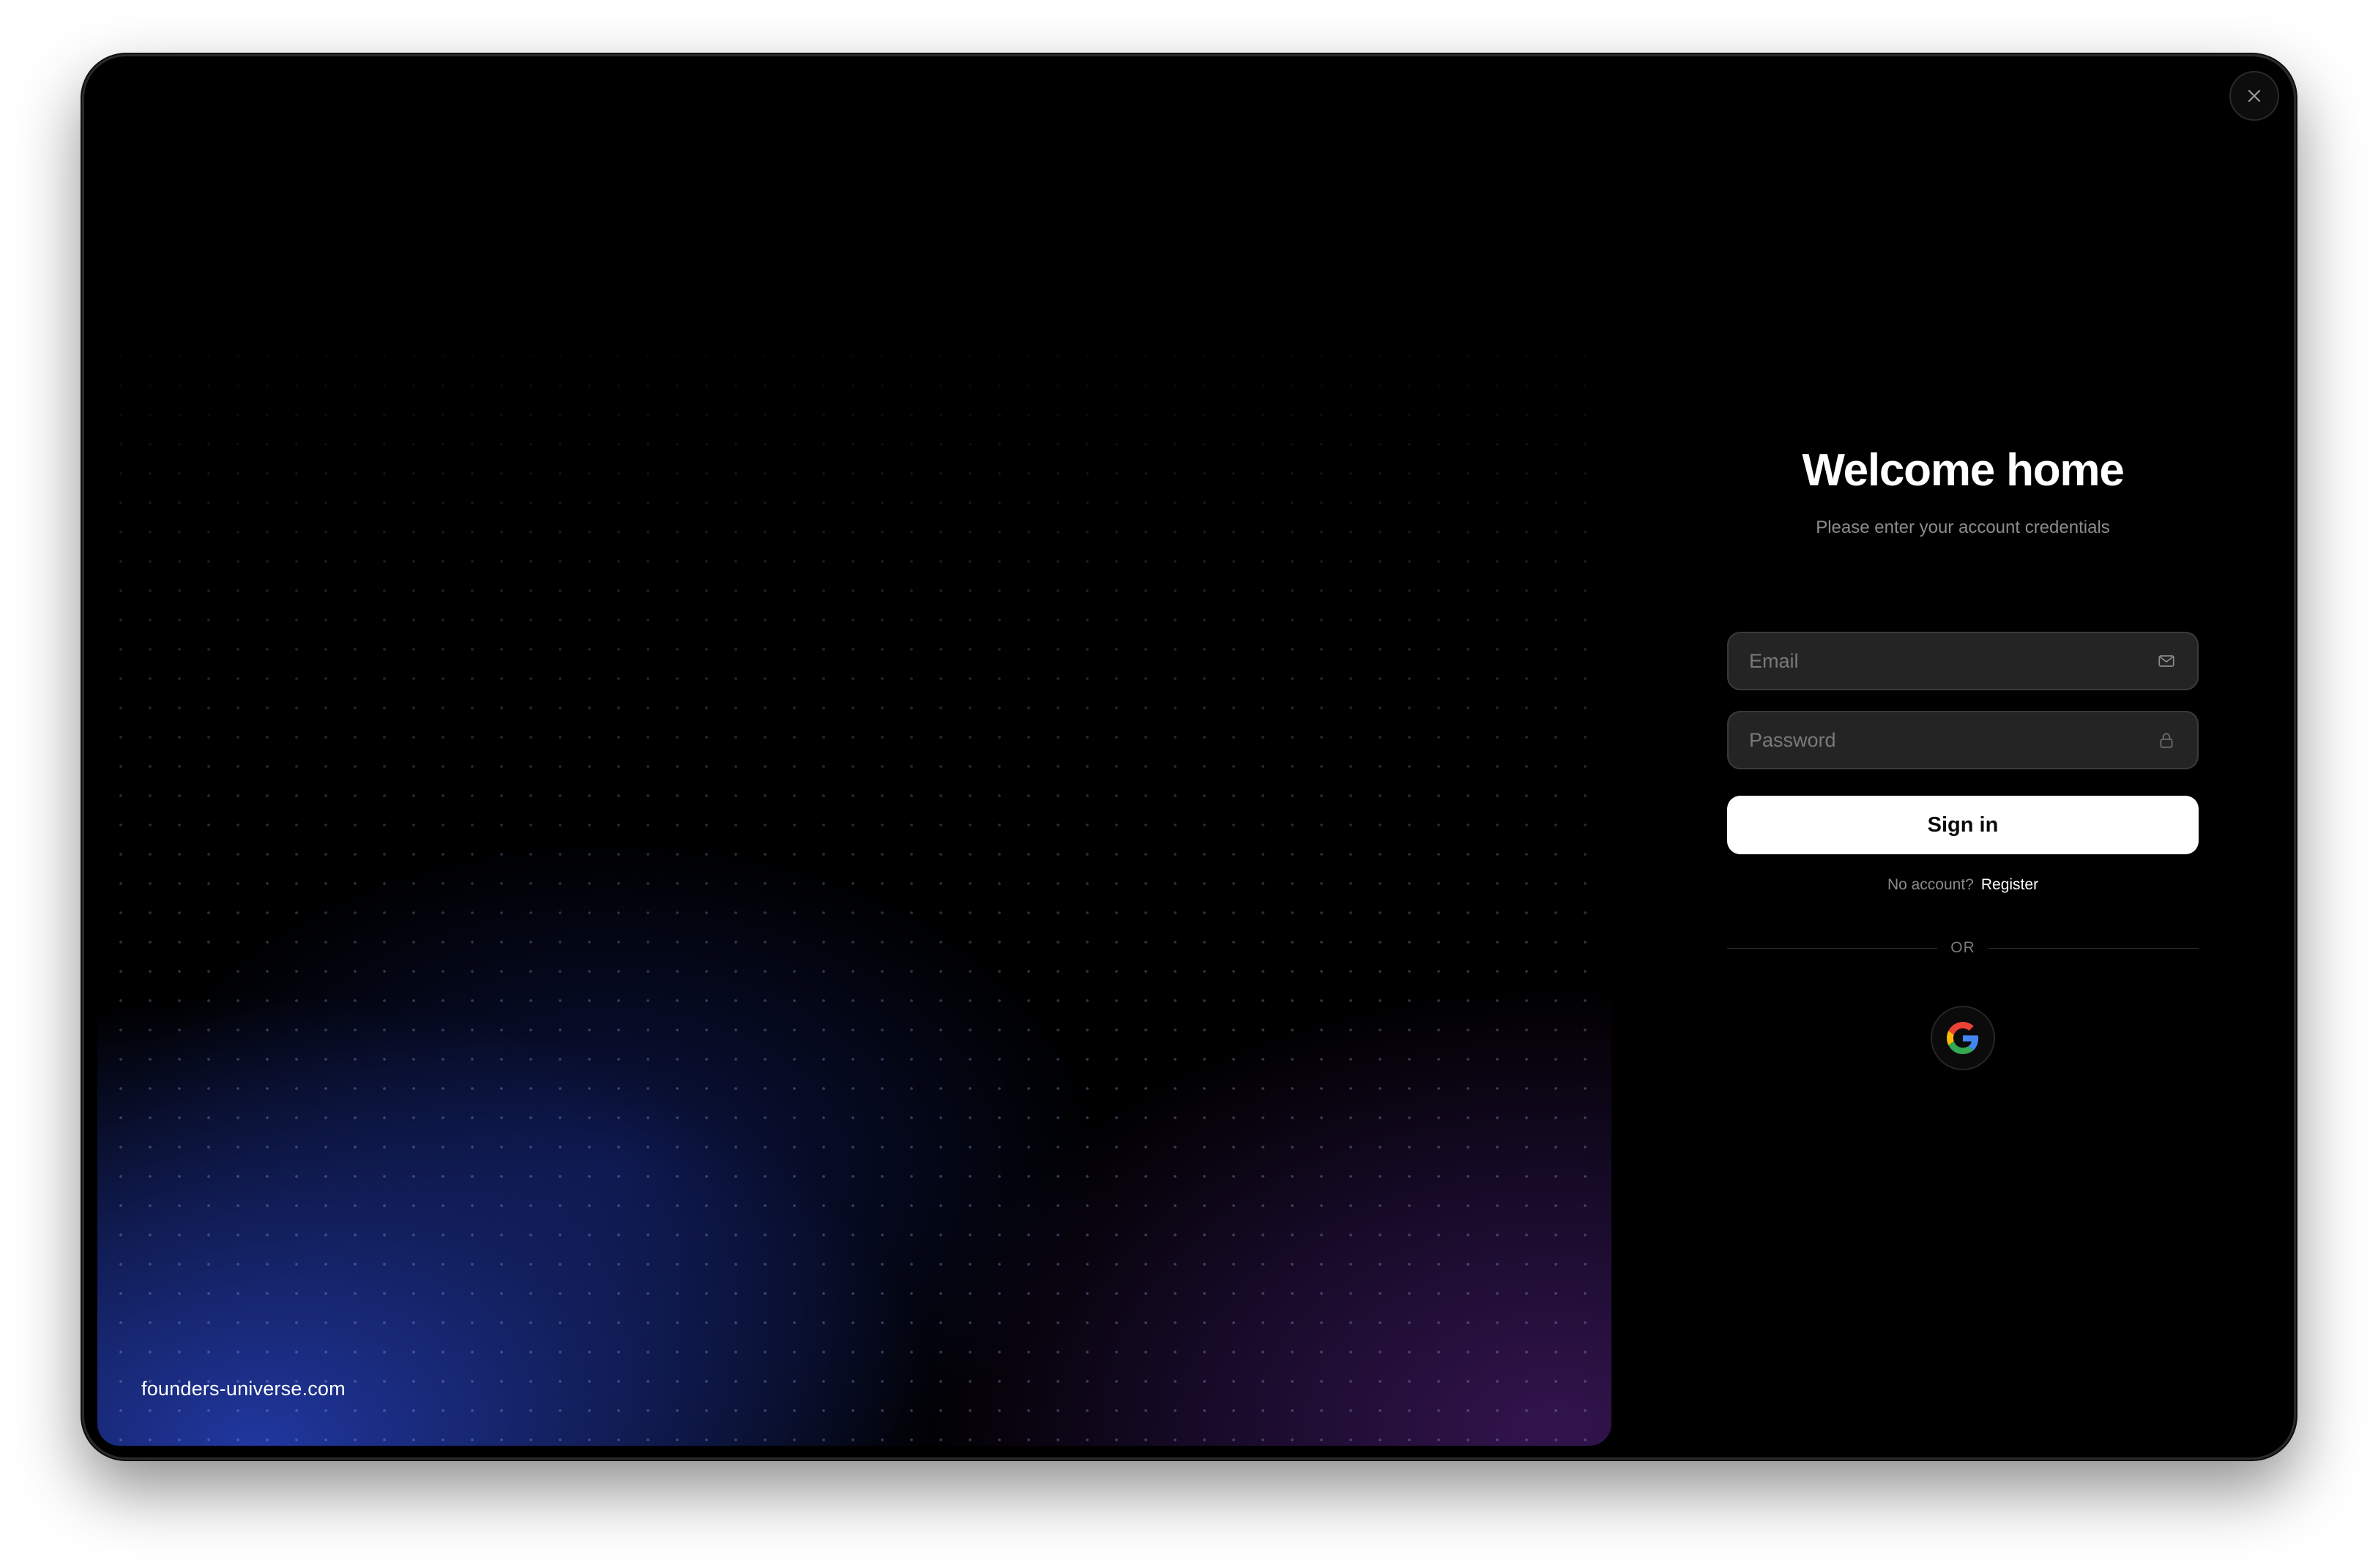 Image resolution: width=2378 pixels, height=1568 pixels. I want to click on google-icon, so click(1963, 1038).